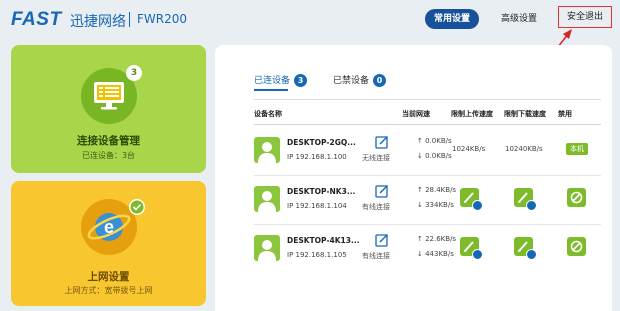  What do you see at coordinates (437, 190) in the screenshot?
I see `upload-speed: ↑ 28.4KB/s` at bounding box center [437, 190].